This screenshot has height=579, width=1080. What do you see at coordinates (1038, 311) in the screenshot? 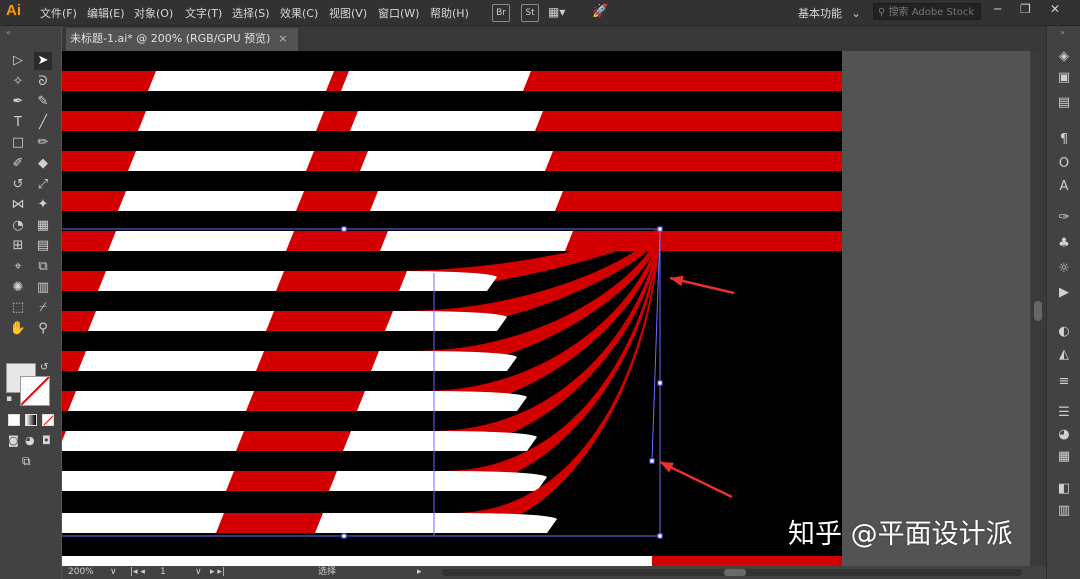
I see `scroll-thumb` at bounding box center [1038, 311].